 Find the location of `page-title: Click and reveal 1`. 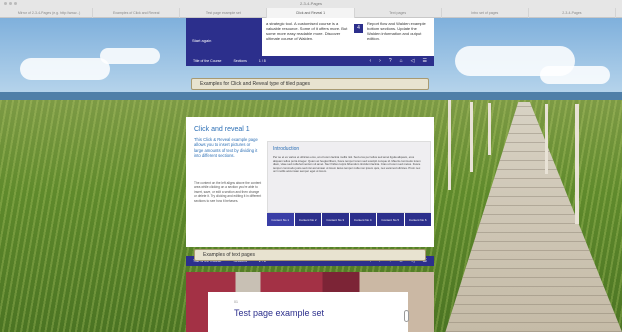

page-title: Click and reveal 1 is located at coordinates (222, 129).